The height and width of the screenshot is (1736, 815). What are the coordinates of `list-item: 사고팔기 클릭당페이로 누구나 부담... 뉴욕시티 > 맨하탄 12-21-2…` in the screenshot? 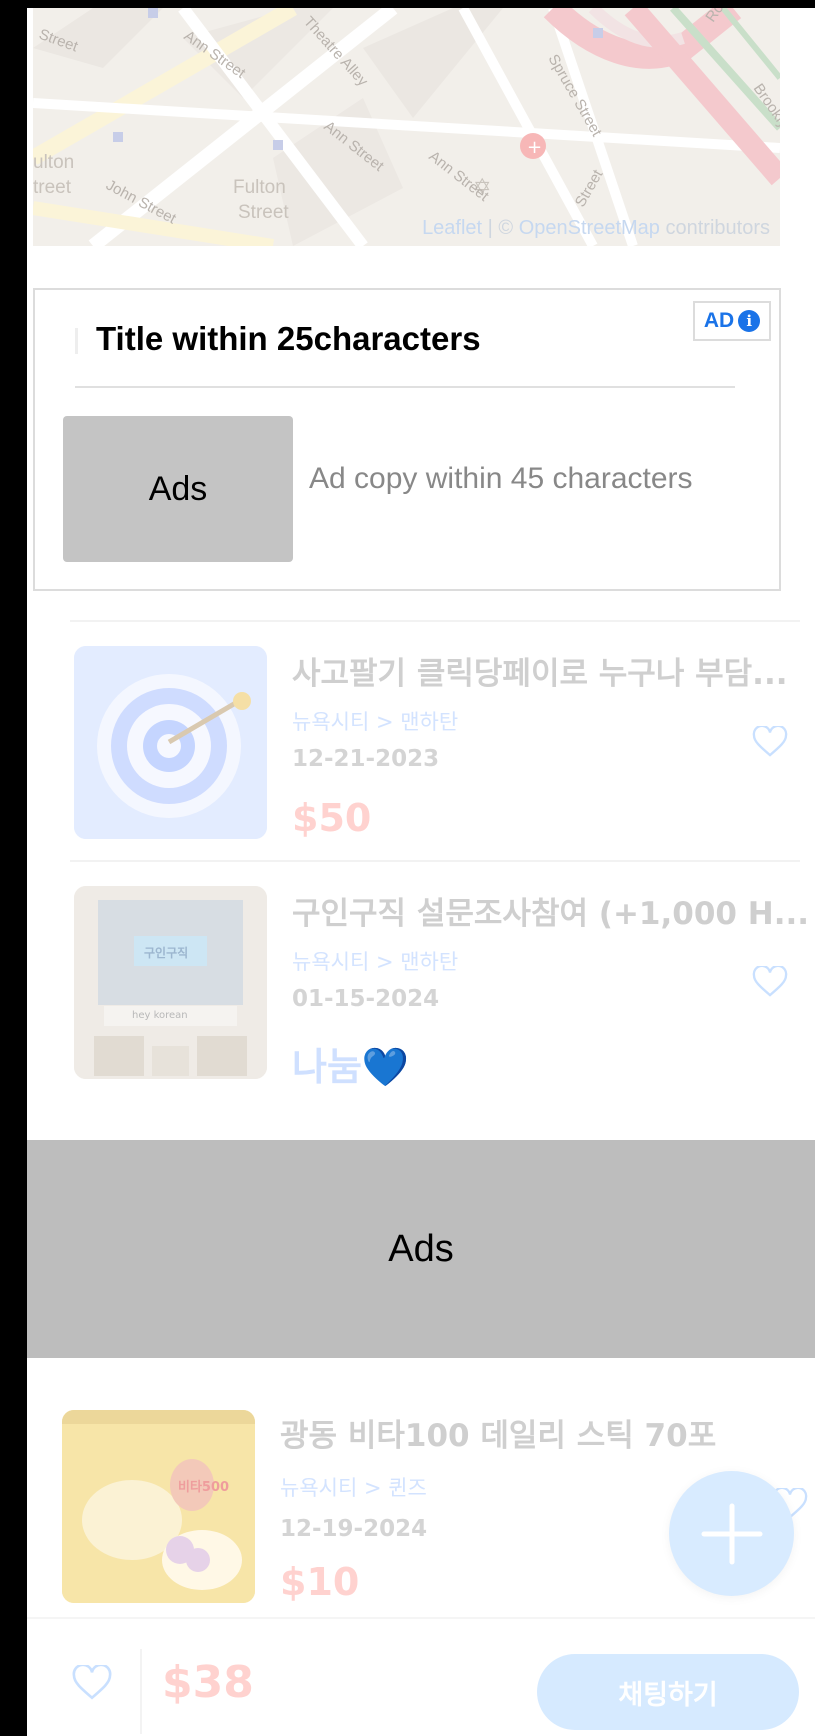 It's located at (420, 740).